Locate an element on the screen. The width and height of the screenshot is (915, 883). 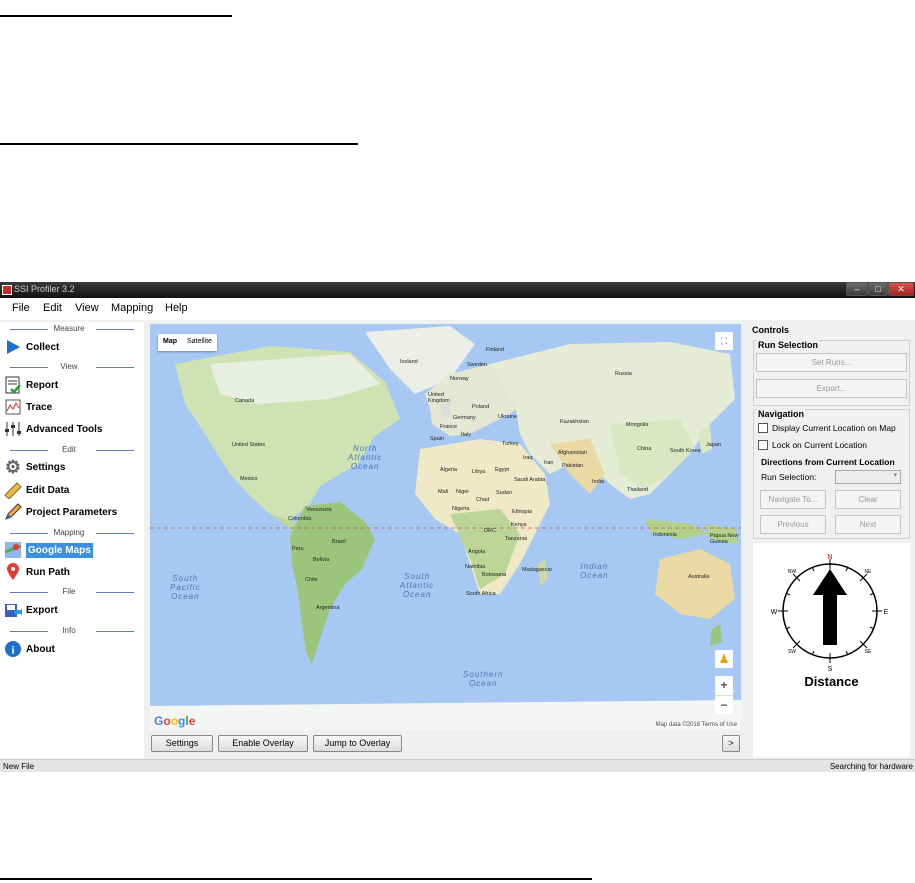
map-type-tabs: Map Satellite is located at coordinates (187, 342).